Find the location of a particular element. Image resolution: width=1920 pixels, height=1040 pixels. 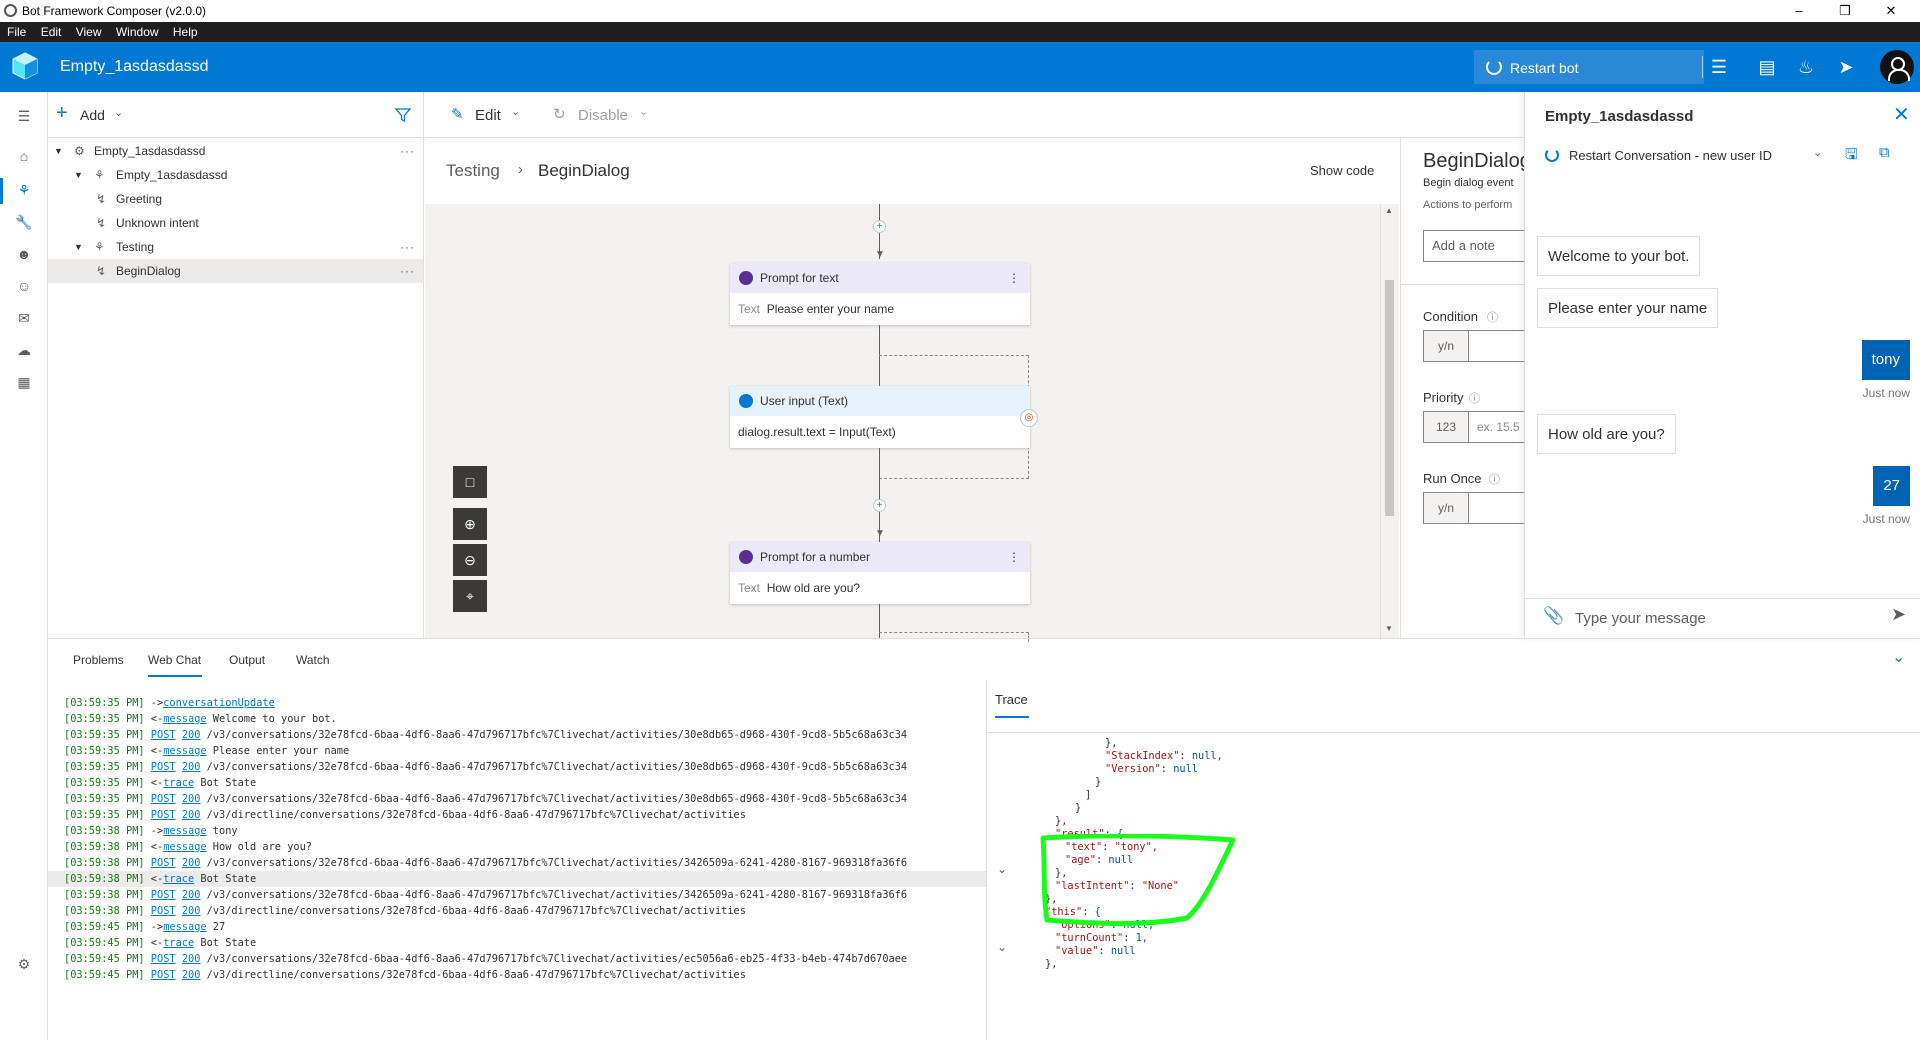

run-once-type-button: y/n is located at coordinates (1446, 508).